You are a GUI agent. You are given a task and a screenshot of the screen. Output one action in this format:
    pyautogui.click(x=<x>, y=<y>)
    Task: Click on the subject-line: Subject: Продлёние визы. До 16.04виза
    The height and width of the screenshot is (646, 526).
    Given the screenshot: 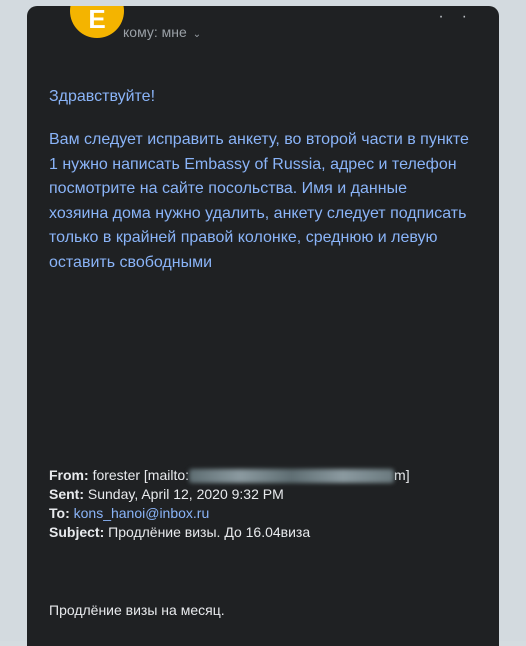 What is the action you would take?
    pyautogui.click(x=269, y=532)
    